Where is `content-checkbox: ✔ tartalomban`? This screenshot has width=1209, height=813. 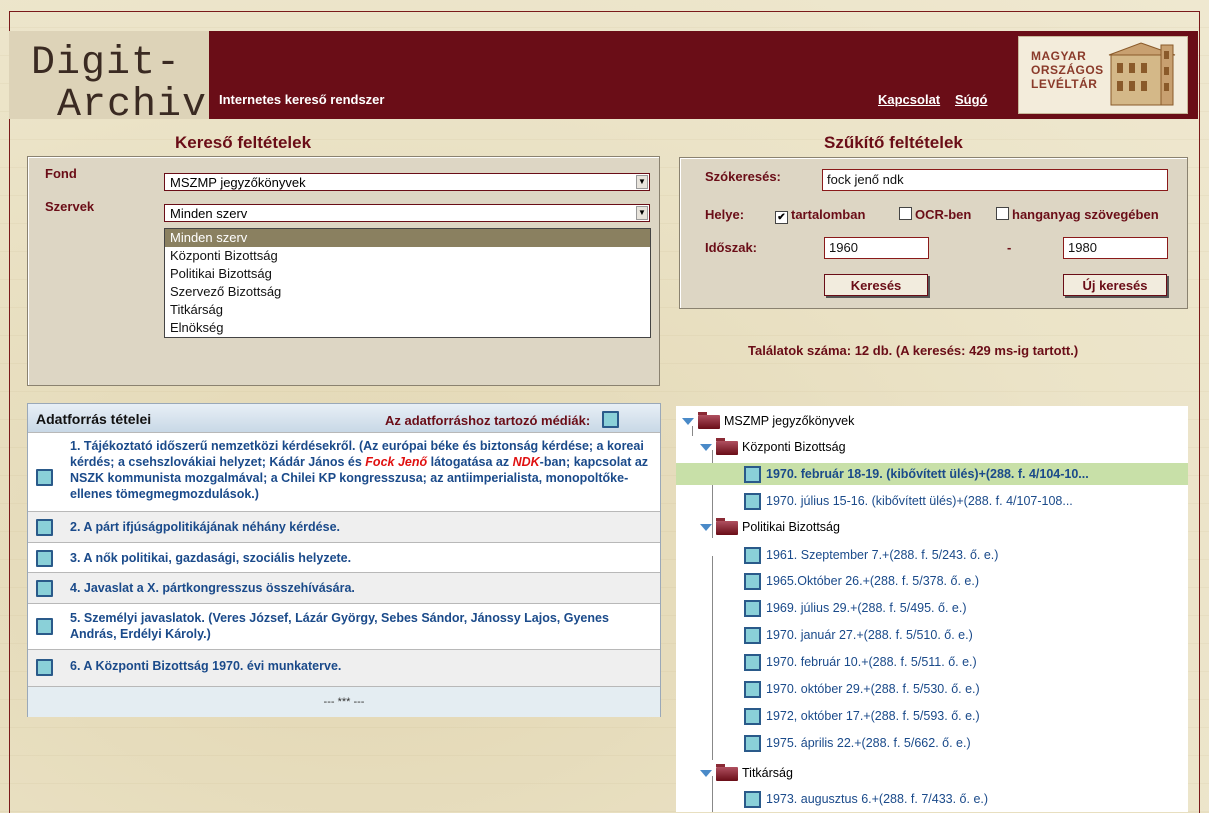
content-checkbox: ✔ tartalomban is located at coordinates (820, 215).